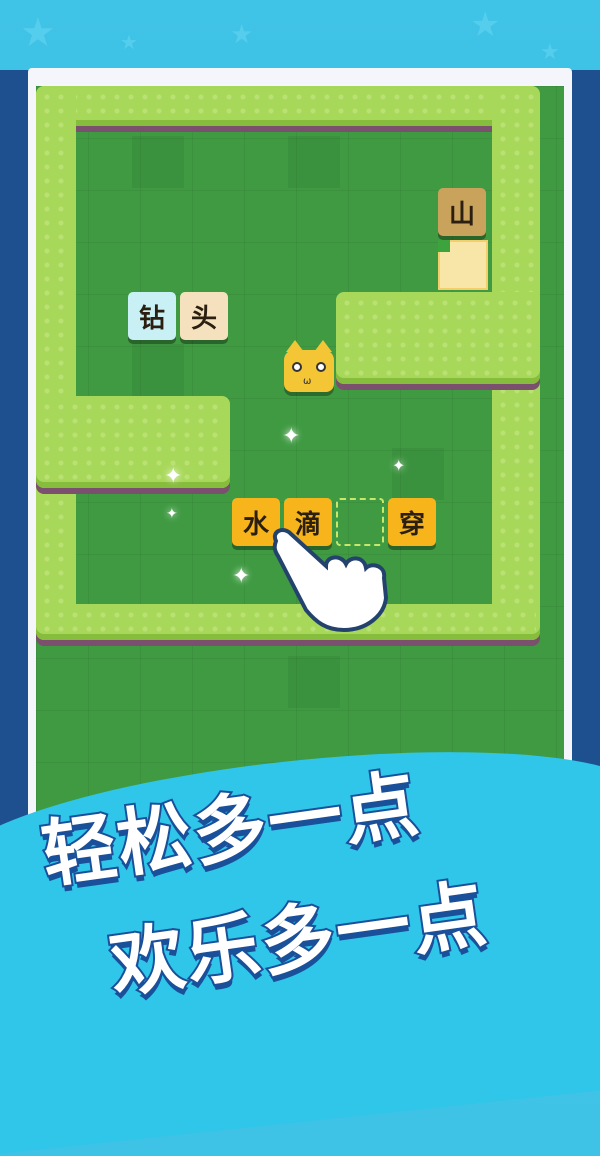 The height and width of the screenshot is (1156, 600). What do you see at coordinates (204, 316) in the screenshot?
I see `tile-tou: 头` at bounding box center [204, 316].